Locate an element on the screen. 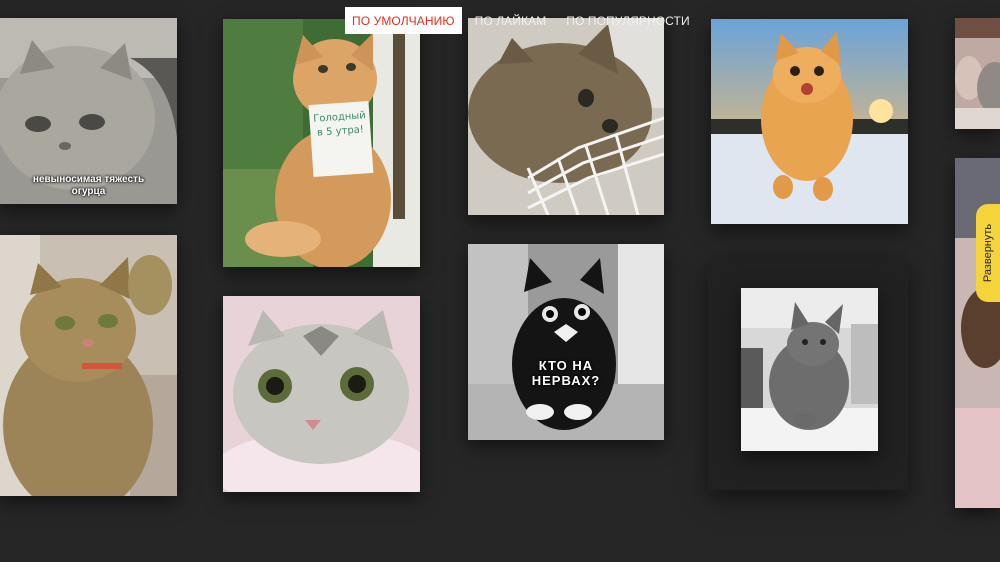 Image resolution: width=1000 pixels, height=562 pixels. expand-button: Развернуть is located at coordinates (988, 253).